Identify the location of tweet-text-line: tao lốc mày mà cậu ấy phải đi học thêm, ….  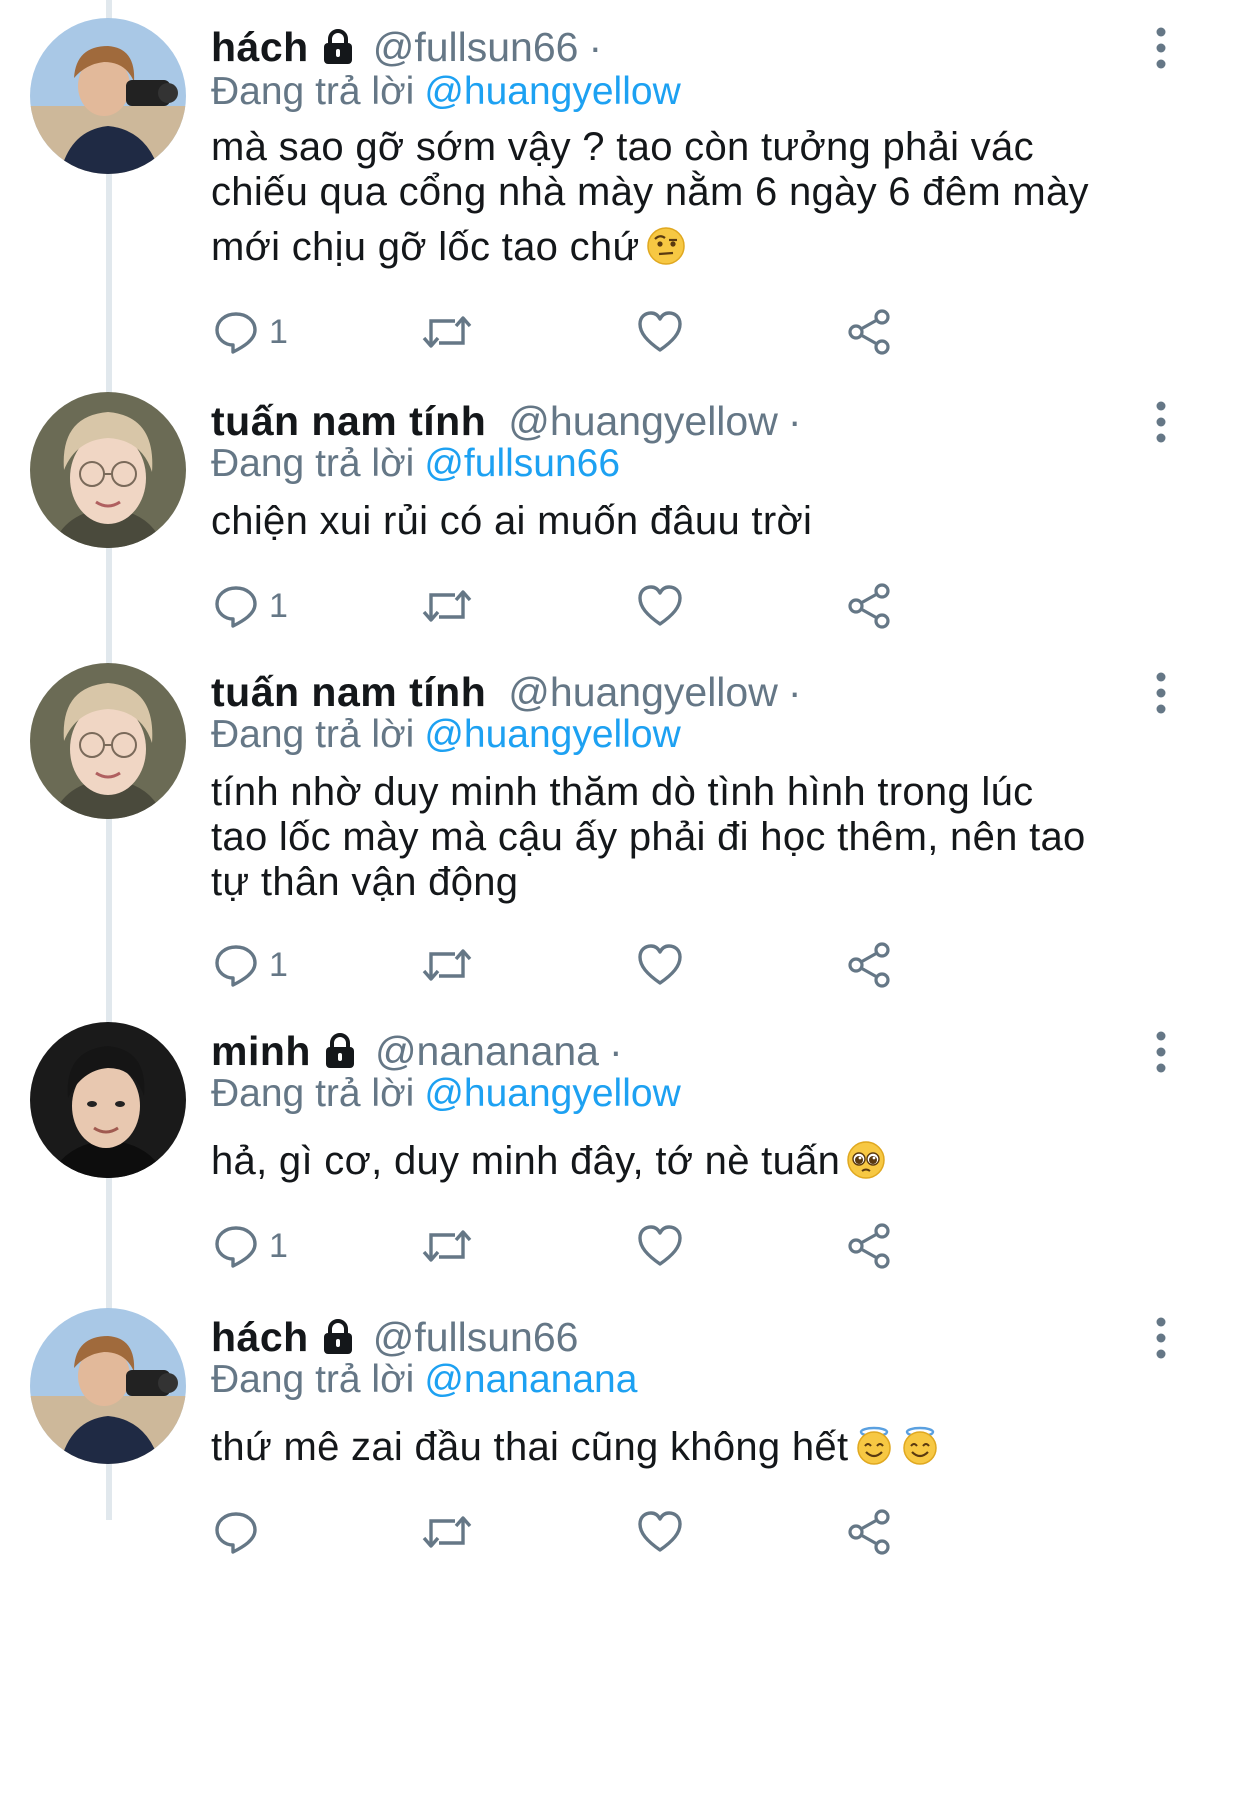
(648, 837).